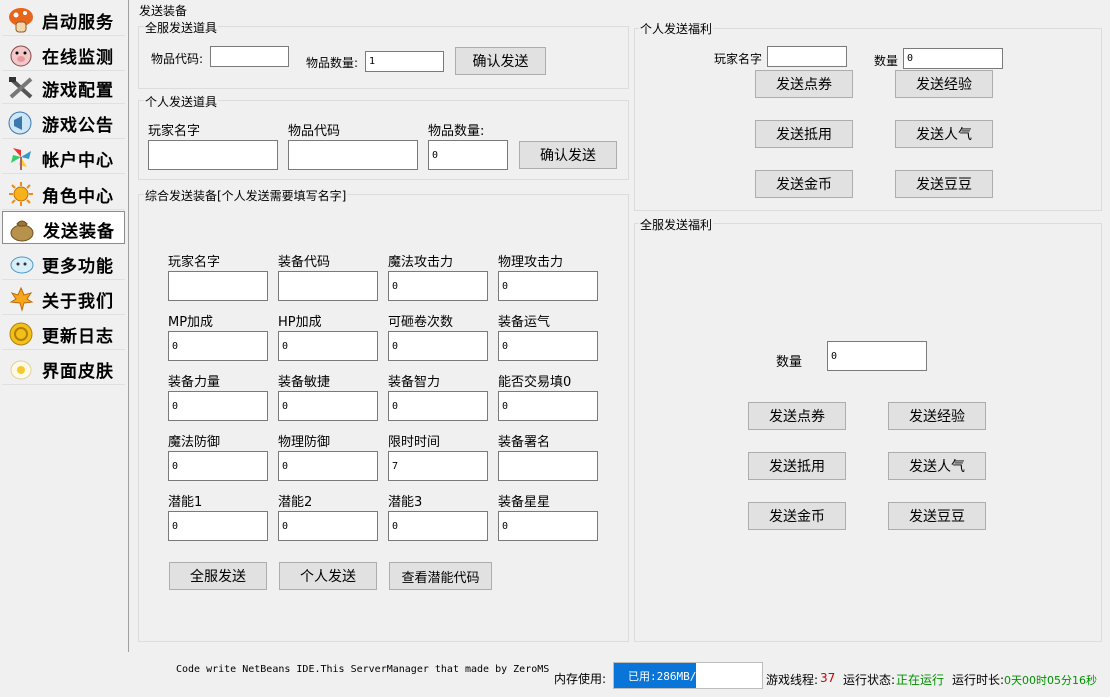 The image size is (1110, 697). I want to click on sidebar-item-game-notice: 游戏公告, so click(63, 122).